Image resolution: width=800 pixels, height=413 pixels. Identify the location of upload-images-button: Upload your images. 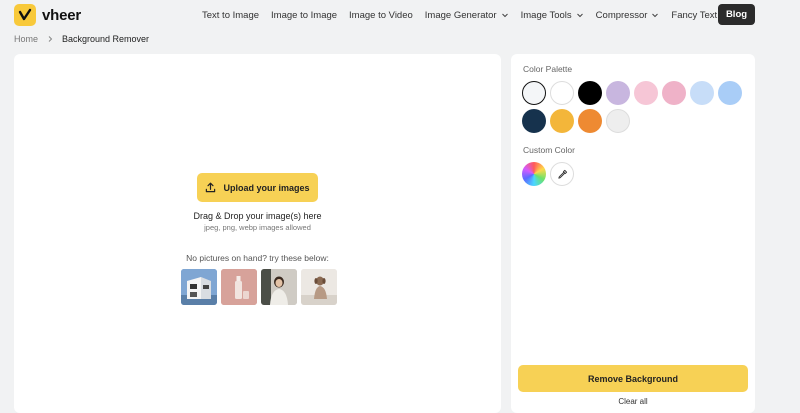
(257, 187).